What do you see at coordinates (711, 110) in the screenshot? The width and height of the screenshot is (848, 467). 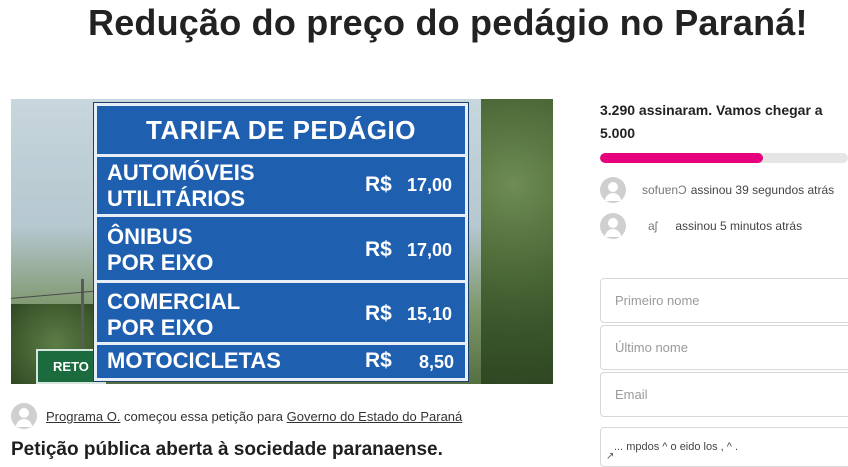 I see `signature-count: 3.290 assinaram. Vamos chegar a` at bounding box center [711, 110].